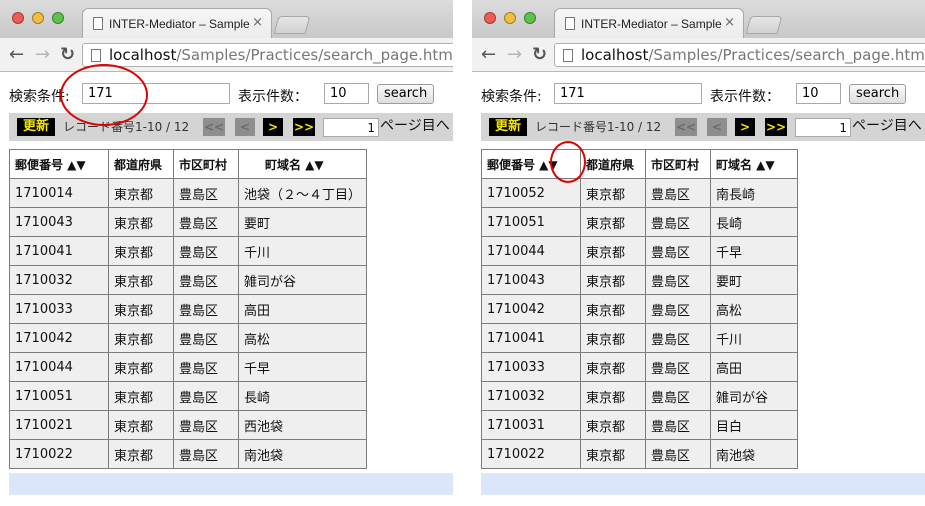 This screenshot has width=925, height=506. Describe the element at coordinates (754, 280) in the screenshot. I see `cell-town: 要町` at that location.